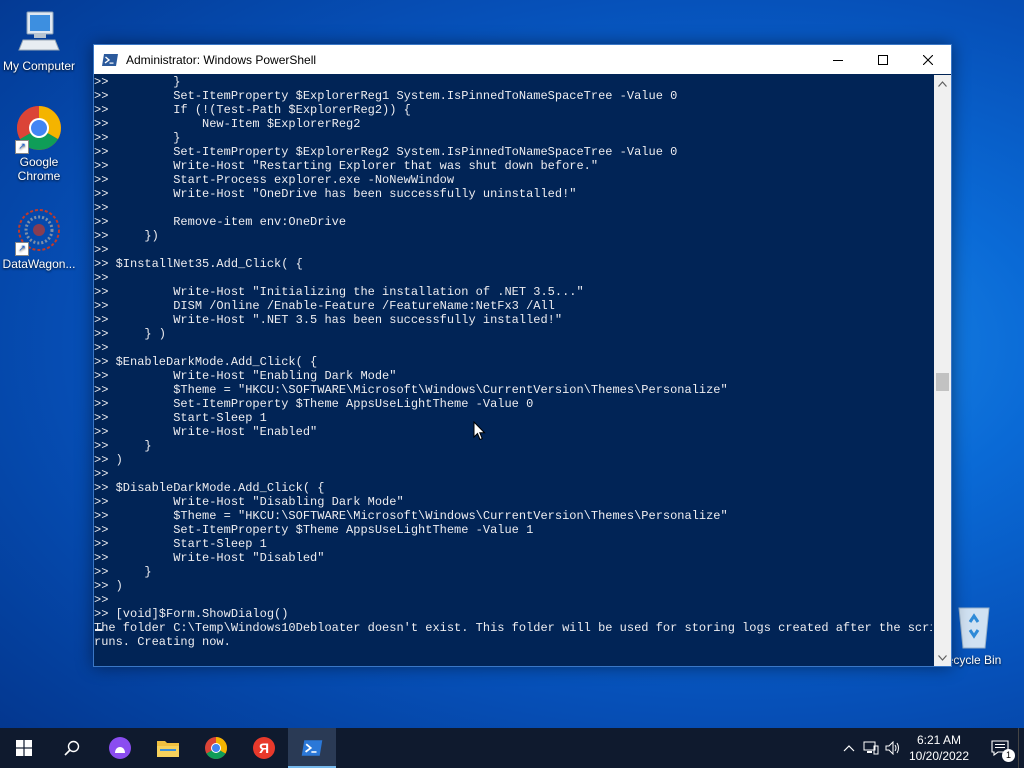 This screenshot has height=768, width=1024. I want to click on taskbar-alice-assistant, so click(120, 748).